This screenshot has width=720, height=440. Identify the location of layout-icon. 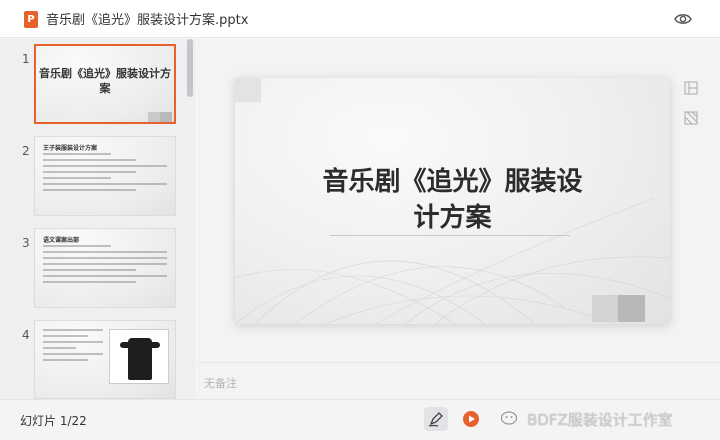
(691, 88).